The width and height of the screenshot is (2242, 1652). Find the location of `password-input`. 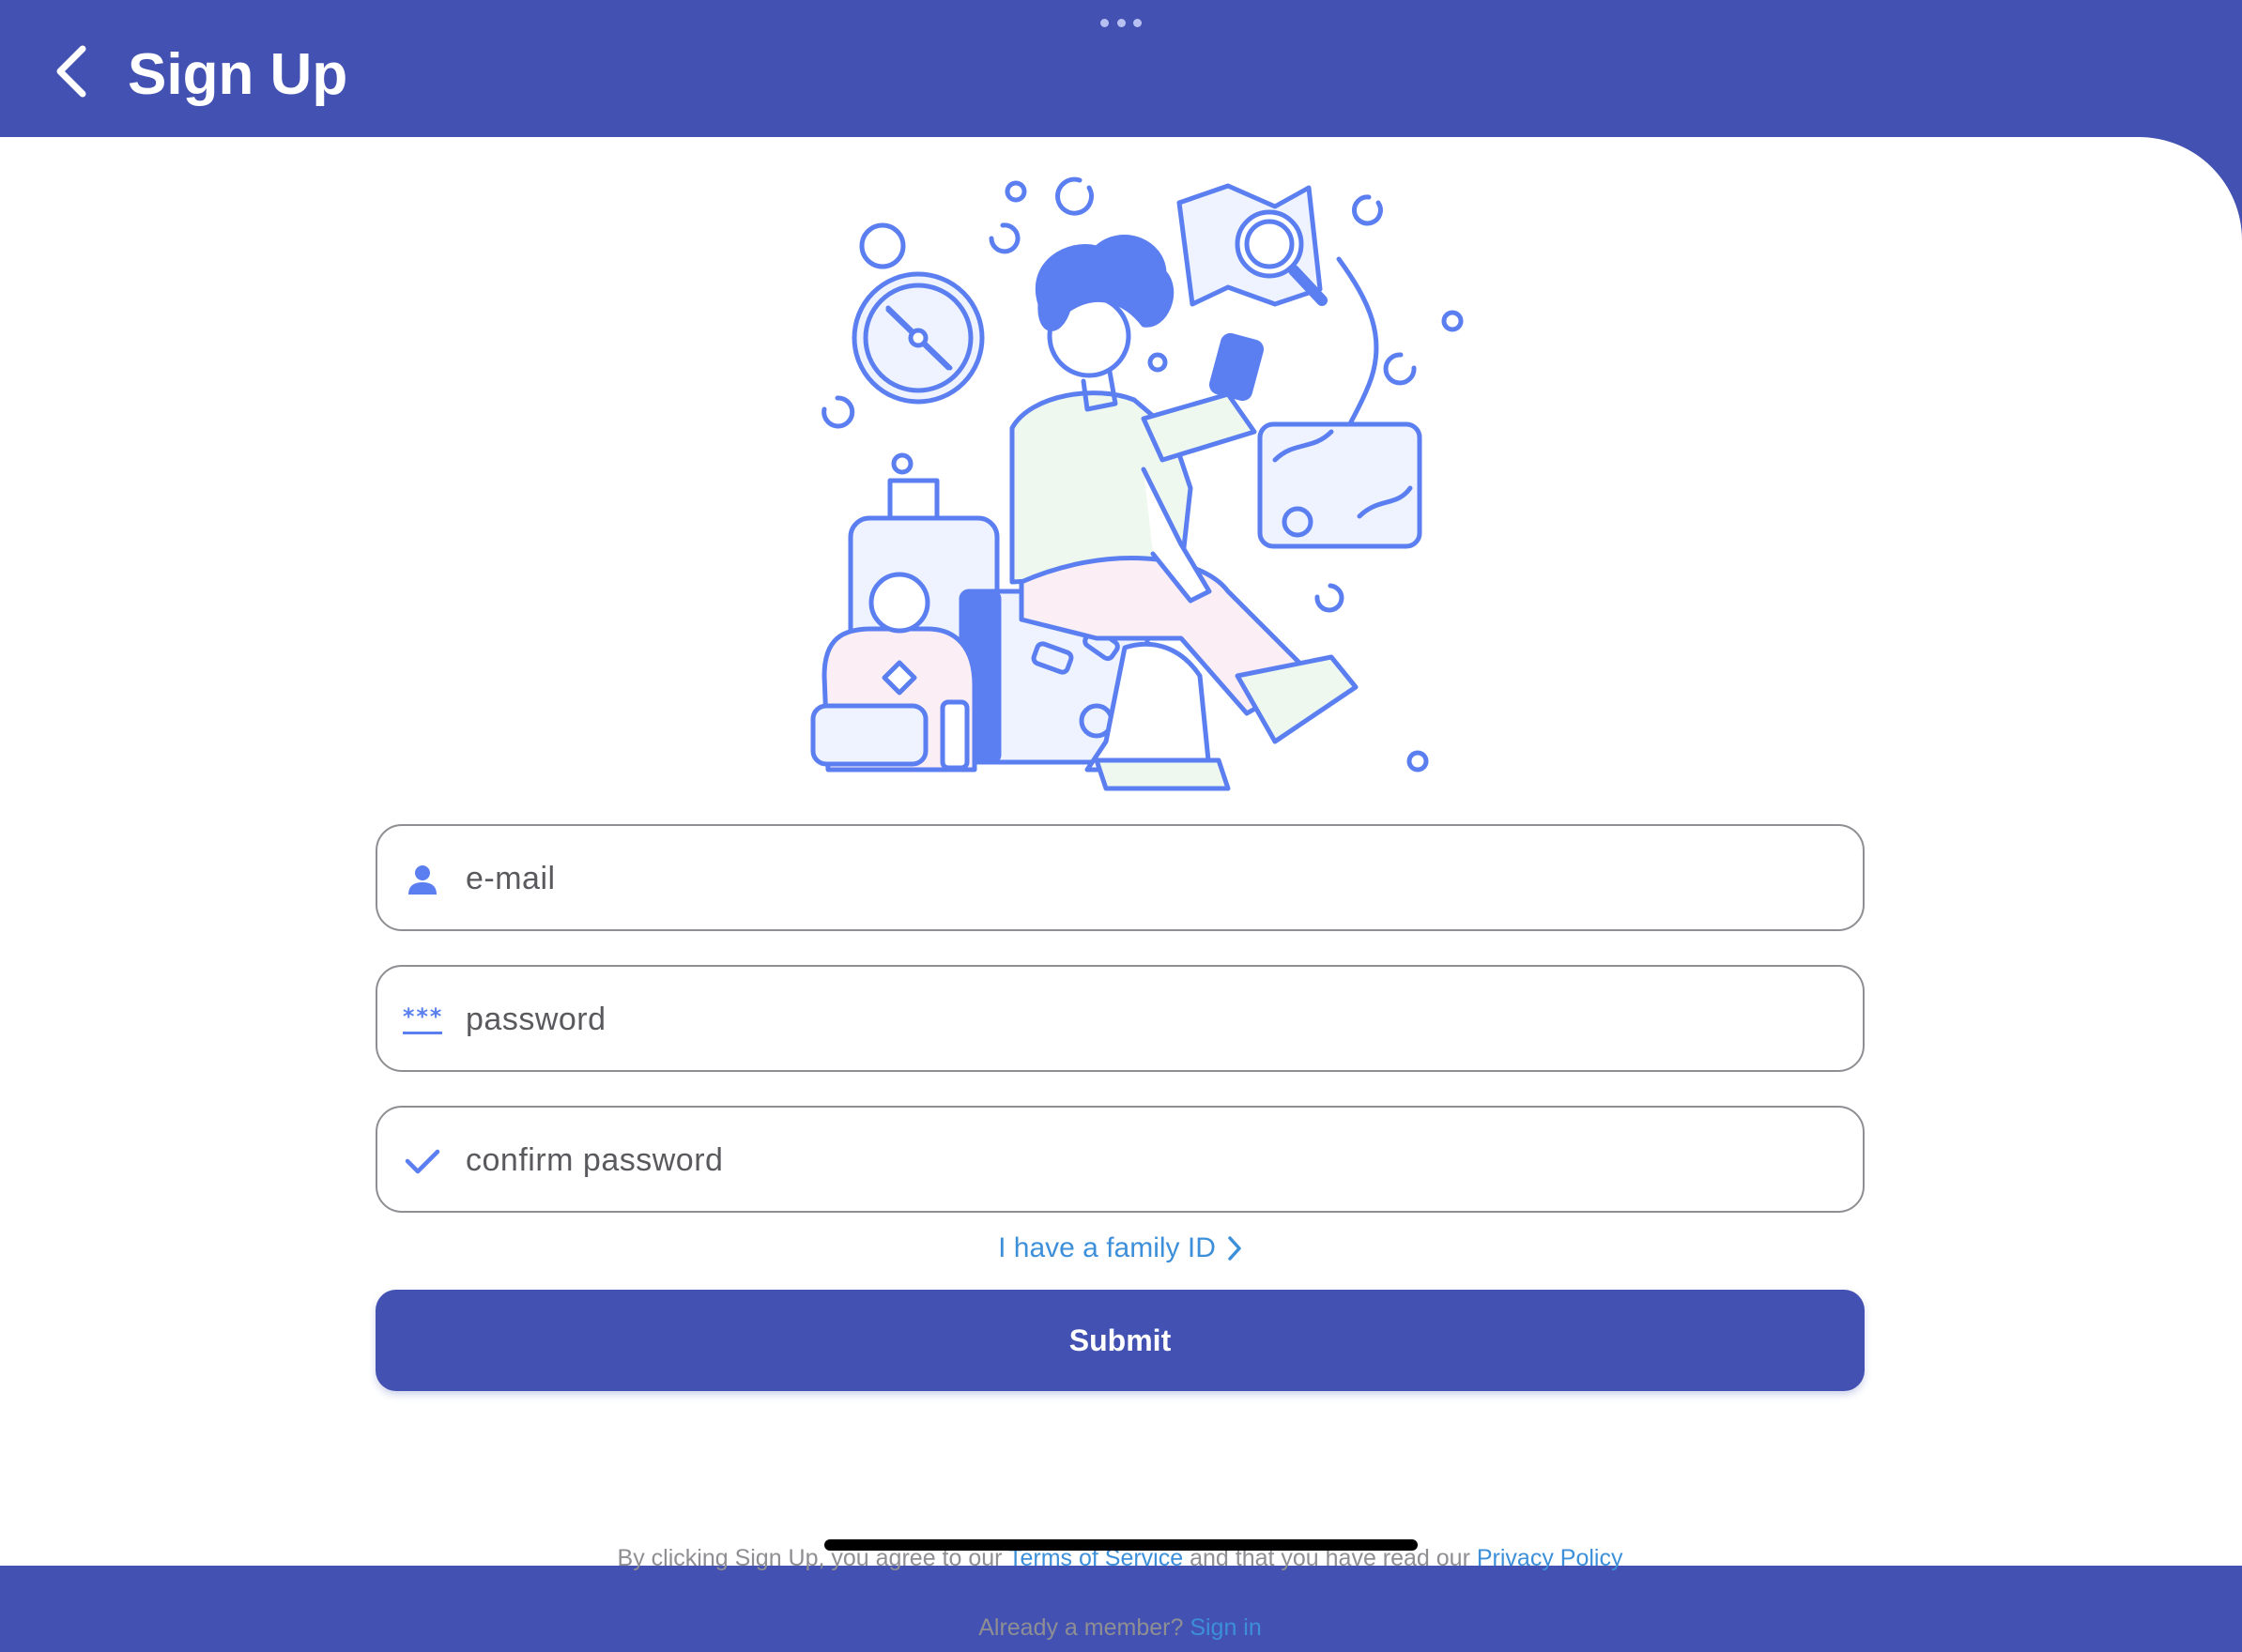

password-input is located at coordinates (1151, 1019).